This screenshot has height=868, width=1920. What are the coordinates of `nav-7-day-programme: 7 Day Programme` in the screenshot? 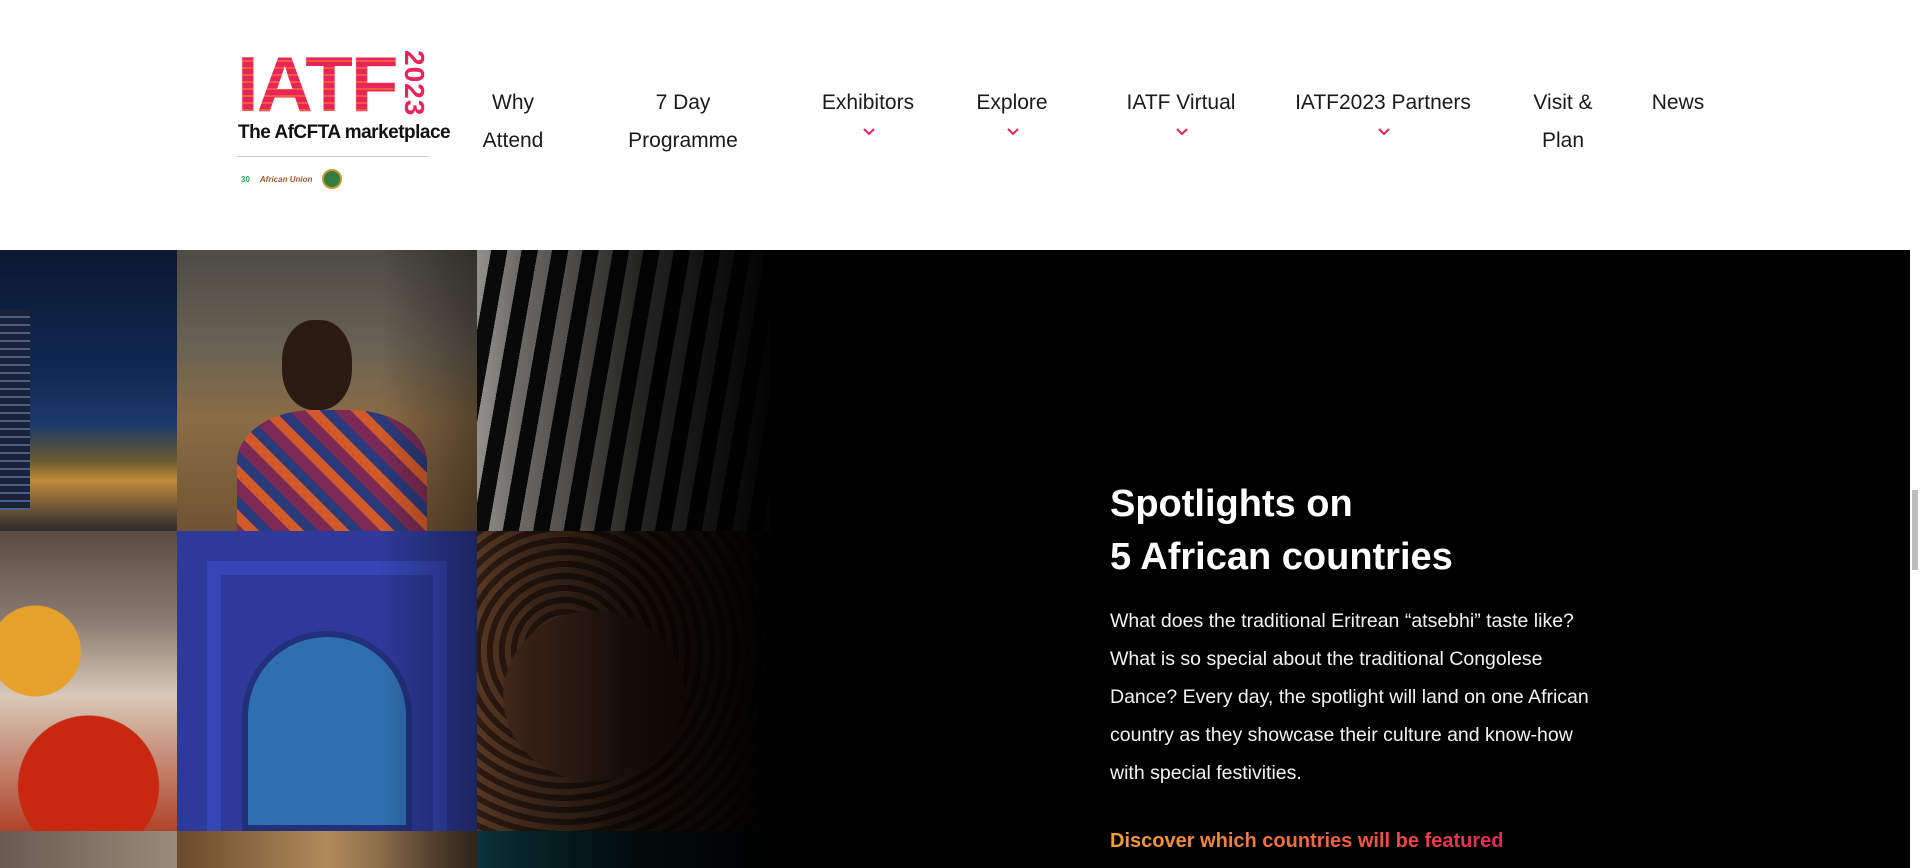 It's located at (683, 122).